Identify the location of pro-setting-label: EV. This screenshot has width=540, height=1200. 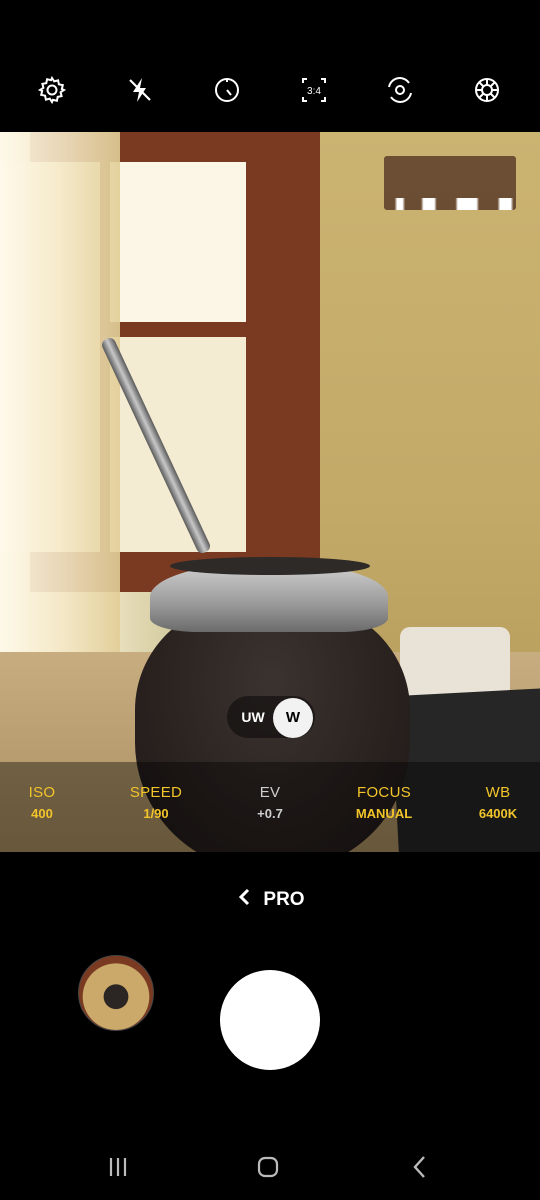
(270, 792).